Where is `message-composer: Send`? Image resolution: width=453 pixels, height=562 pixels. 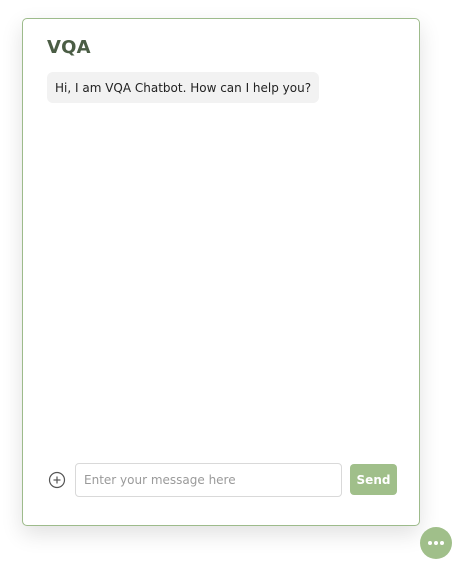
message-composer: Send is located at coordinates (222, 480).